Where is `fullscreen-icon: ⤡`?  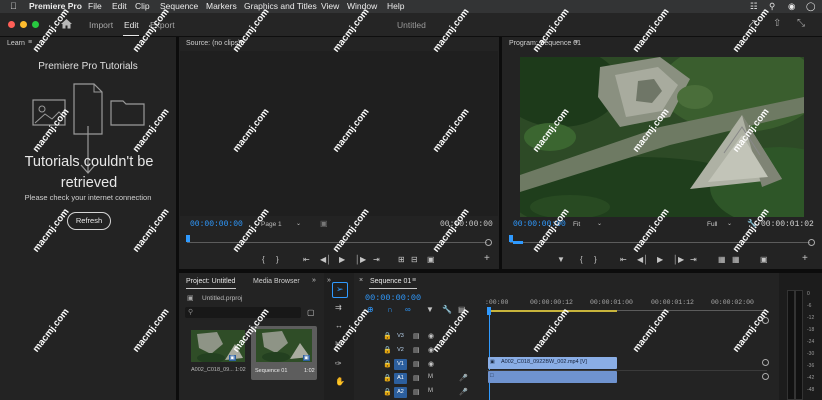
fullscreen-icon: ⤡ is located at coordinates (801, 23).